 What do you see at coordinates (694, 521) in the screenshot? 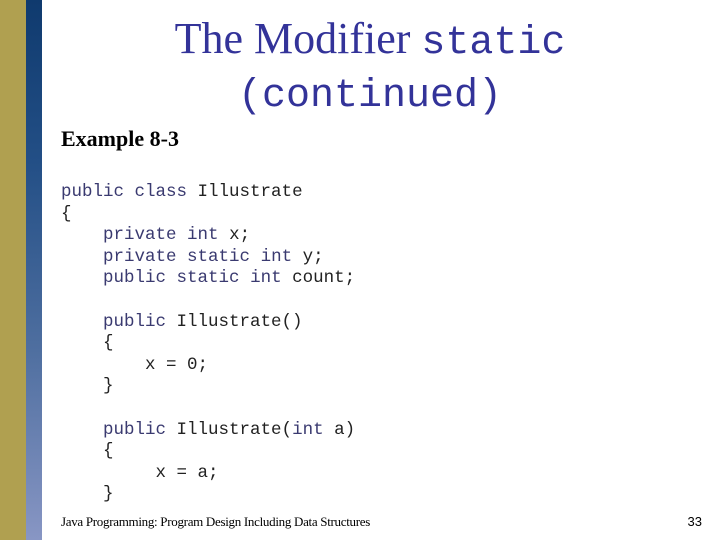
I see `page-number: 33` at bounding box center [694, 521].